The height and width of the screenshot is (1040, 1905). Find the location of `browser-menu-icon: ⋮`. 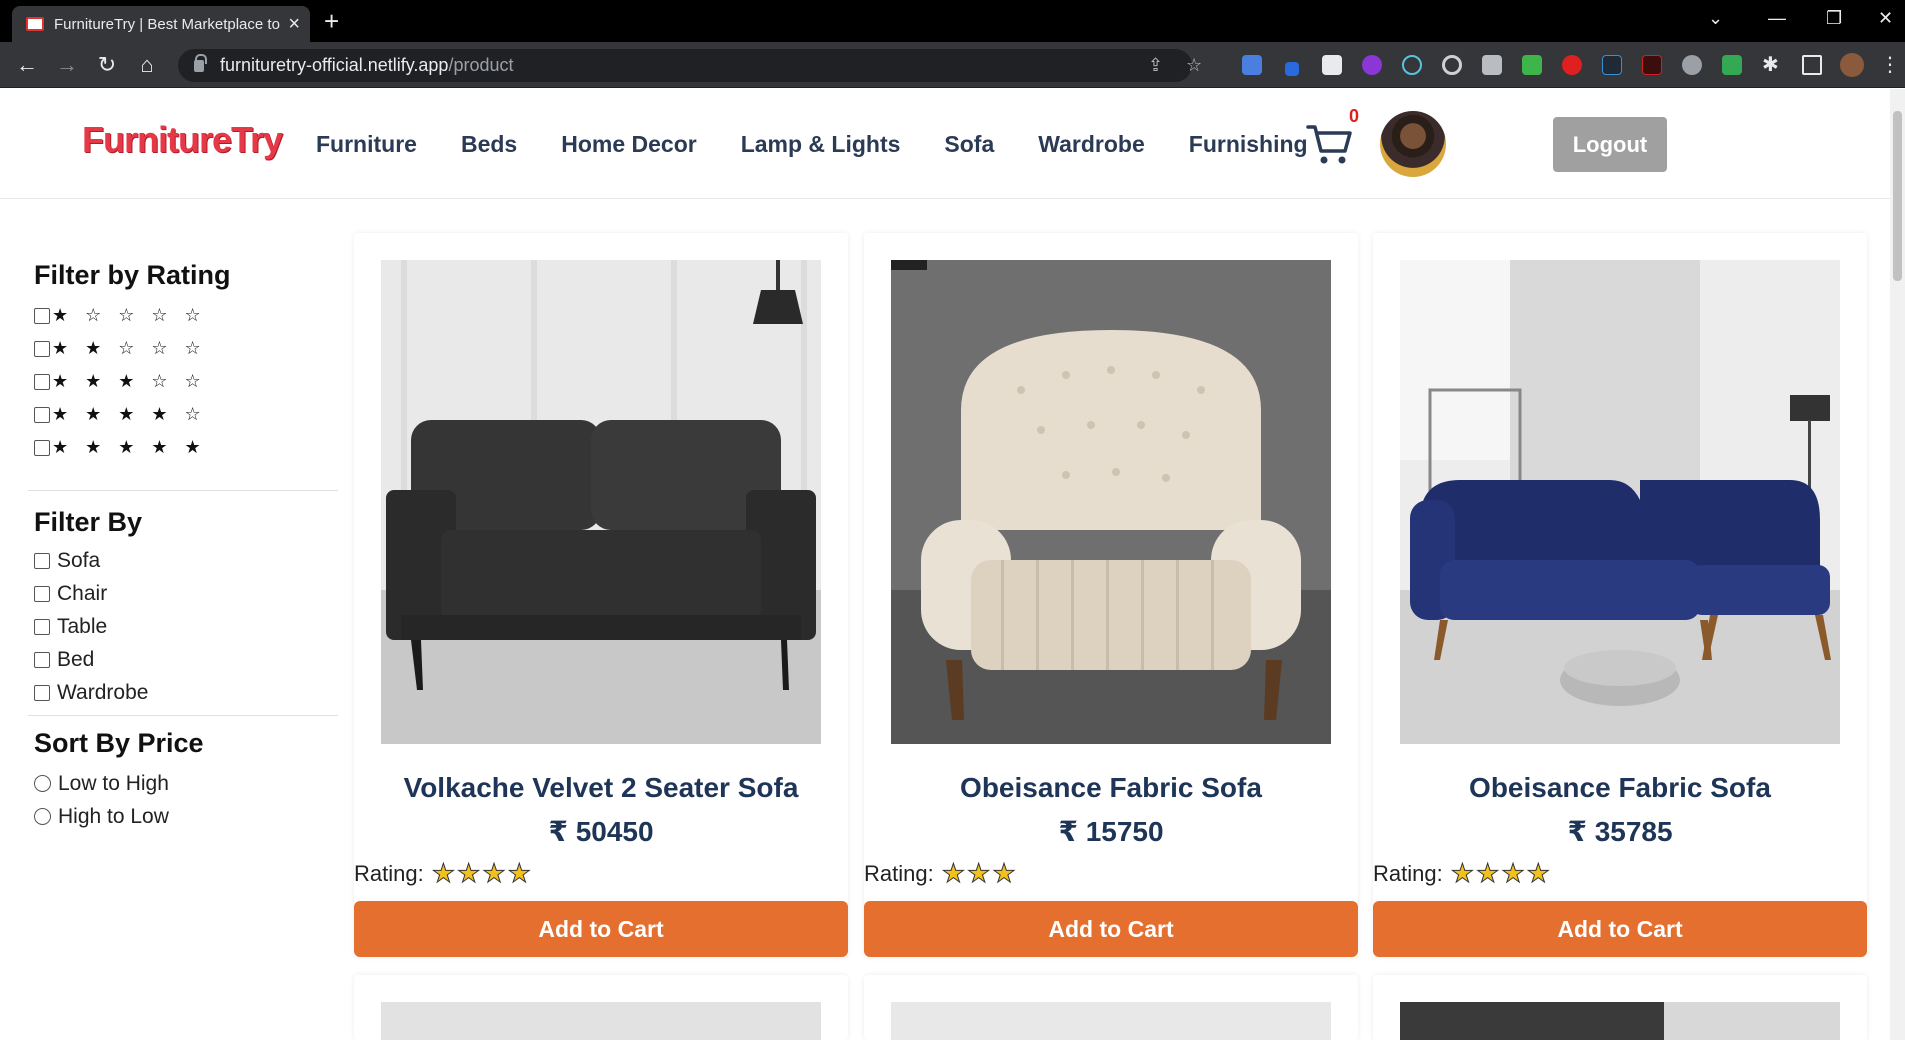

browser-menu-icon: ⋮ is located at coordinates (1890, 65).